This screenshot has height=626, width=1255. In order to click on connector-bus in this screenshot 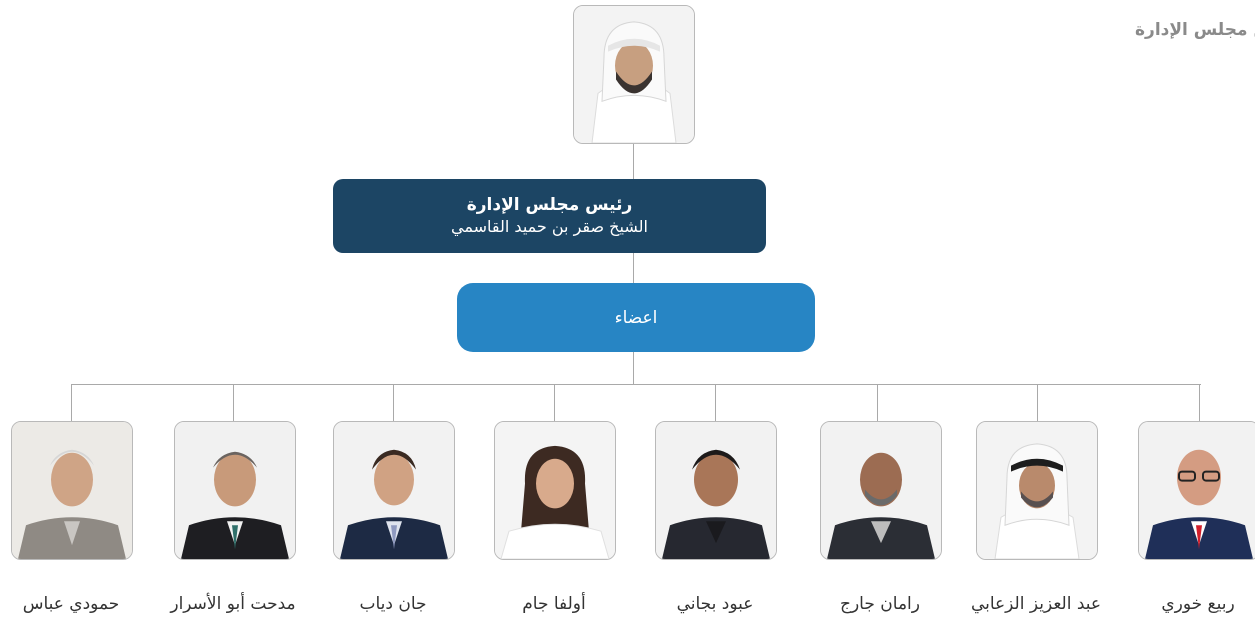, I will do `click(636, 384)`.